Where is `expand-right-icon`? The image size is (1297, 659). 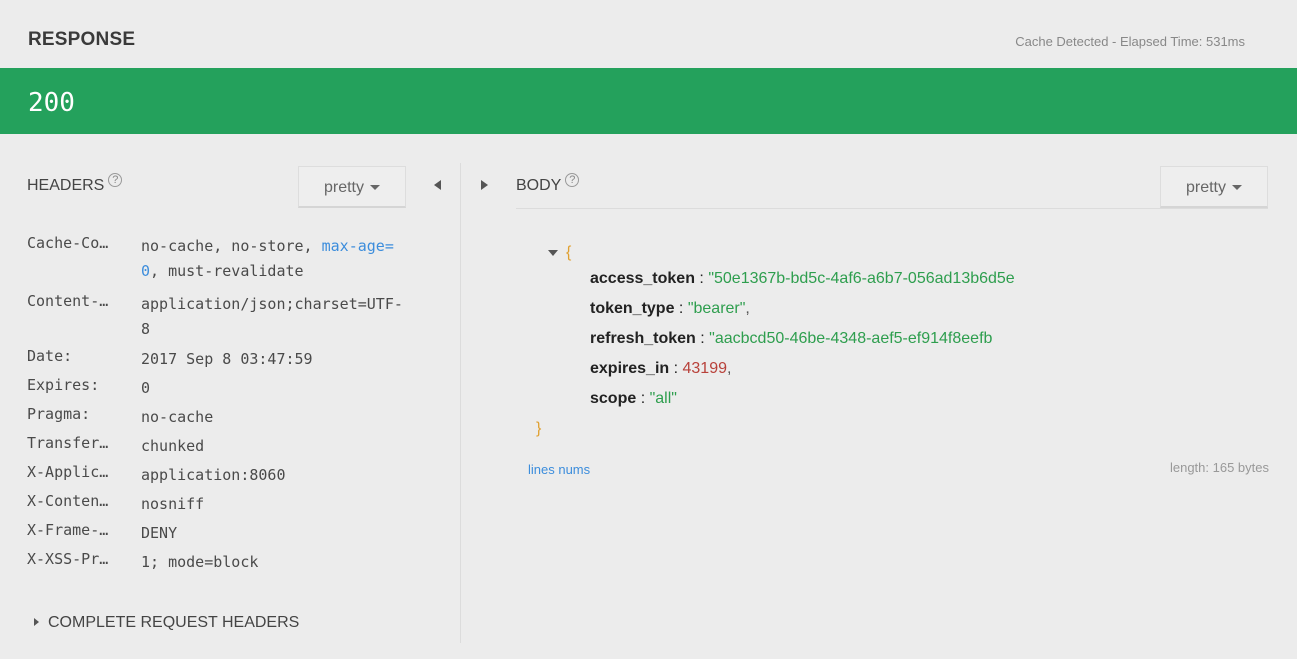 expand-right-icon is located at coordinates (36, 621).